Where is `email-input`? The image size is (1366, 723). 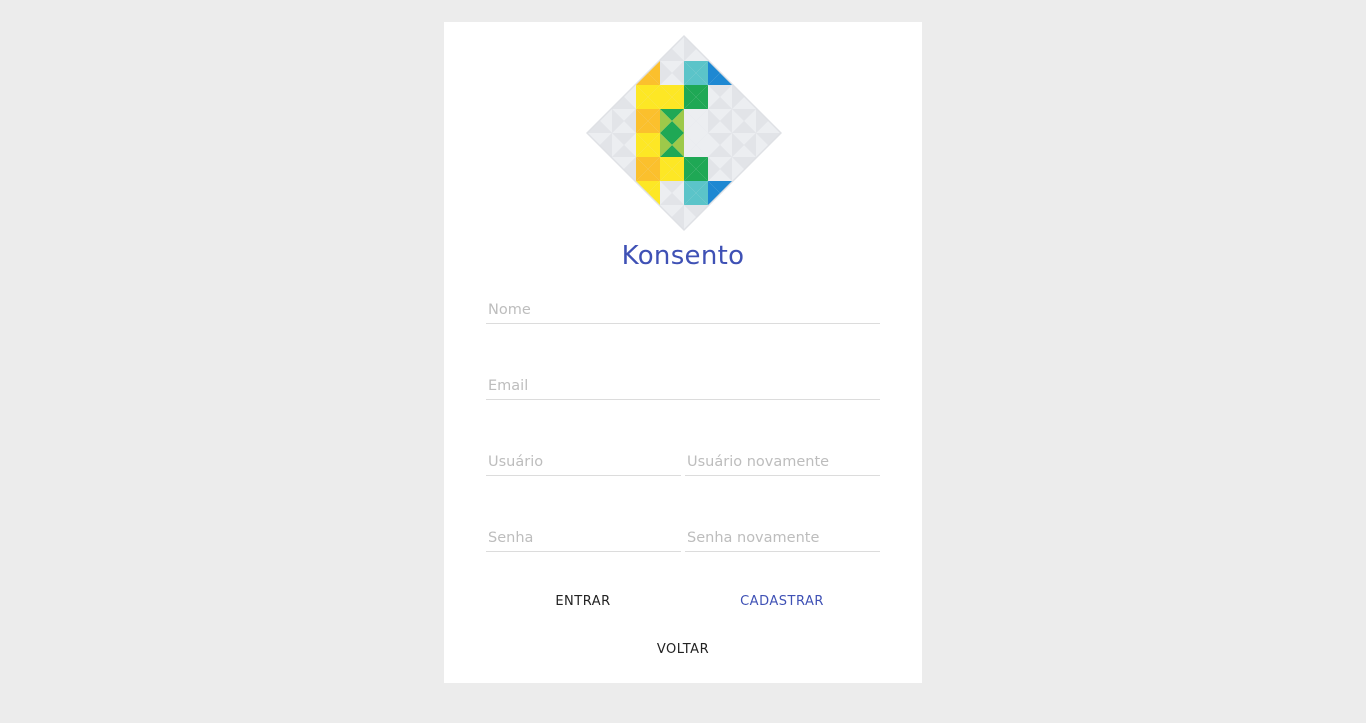 email-input is located at coordinates (683, 386).